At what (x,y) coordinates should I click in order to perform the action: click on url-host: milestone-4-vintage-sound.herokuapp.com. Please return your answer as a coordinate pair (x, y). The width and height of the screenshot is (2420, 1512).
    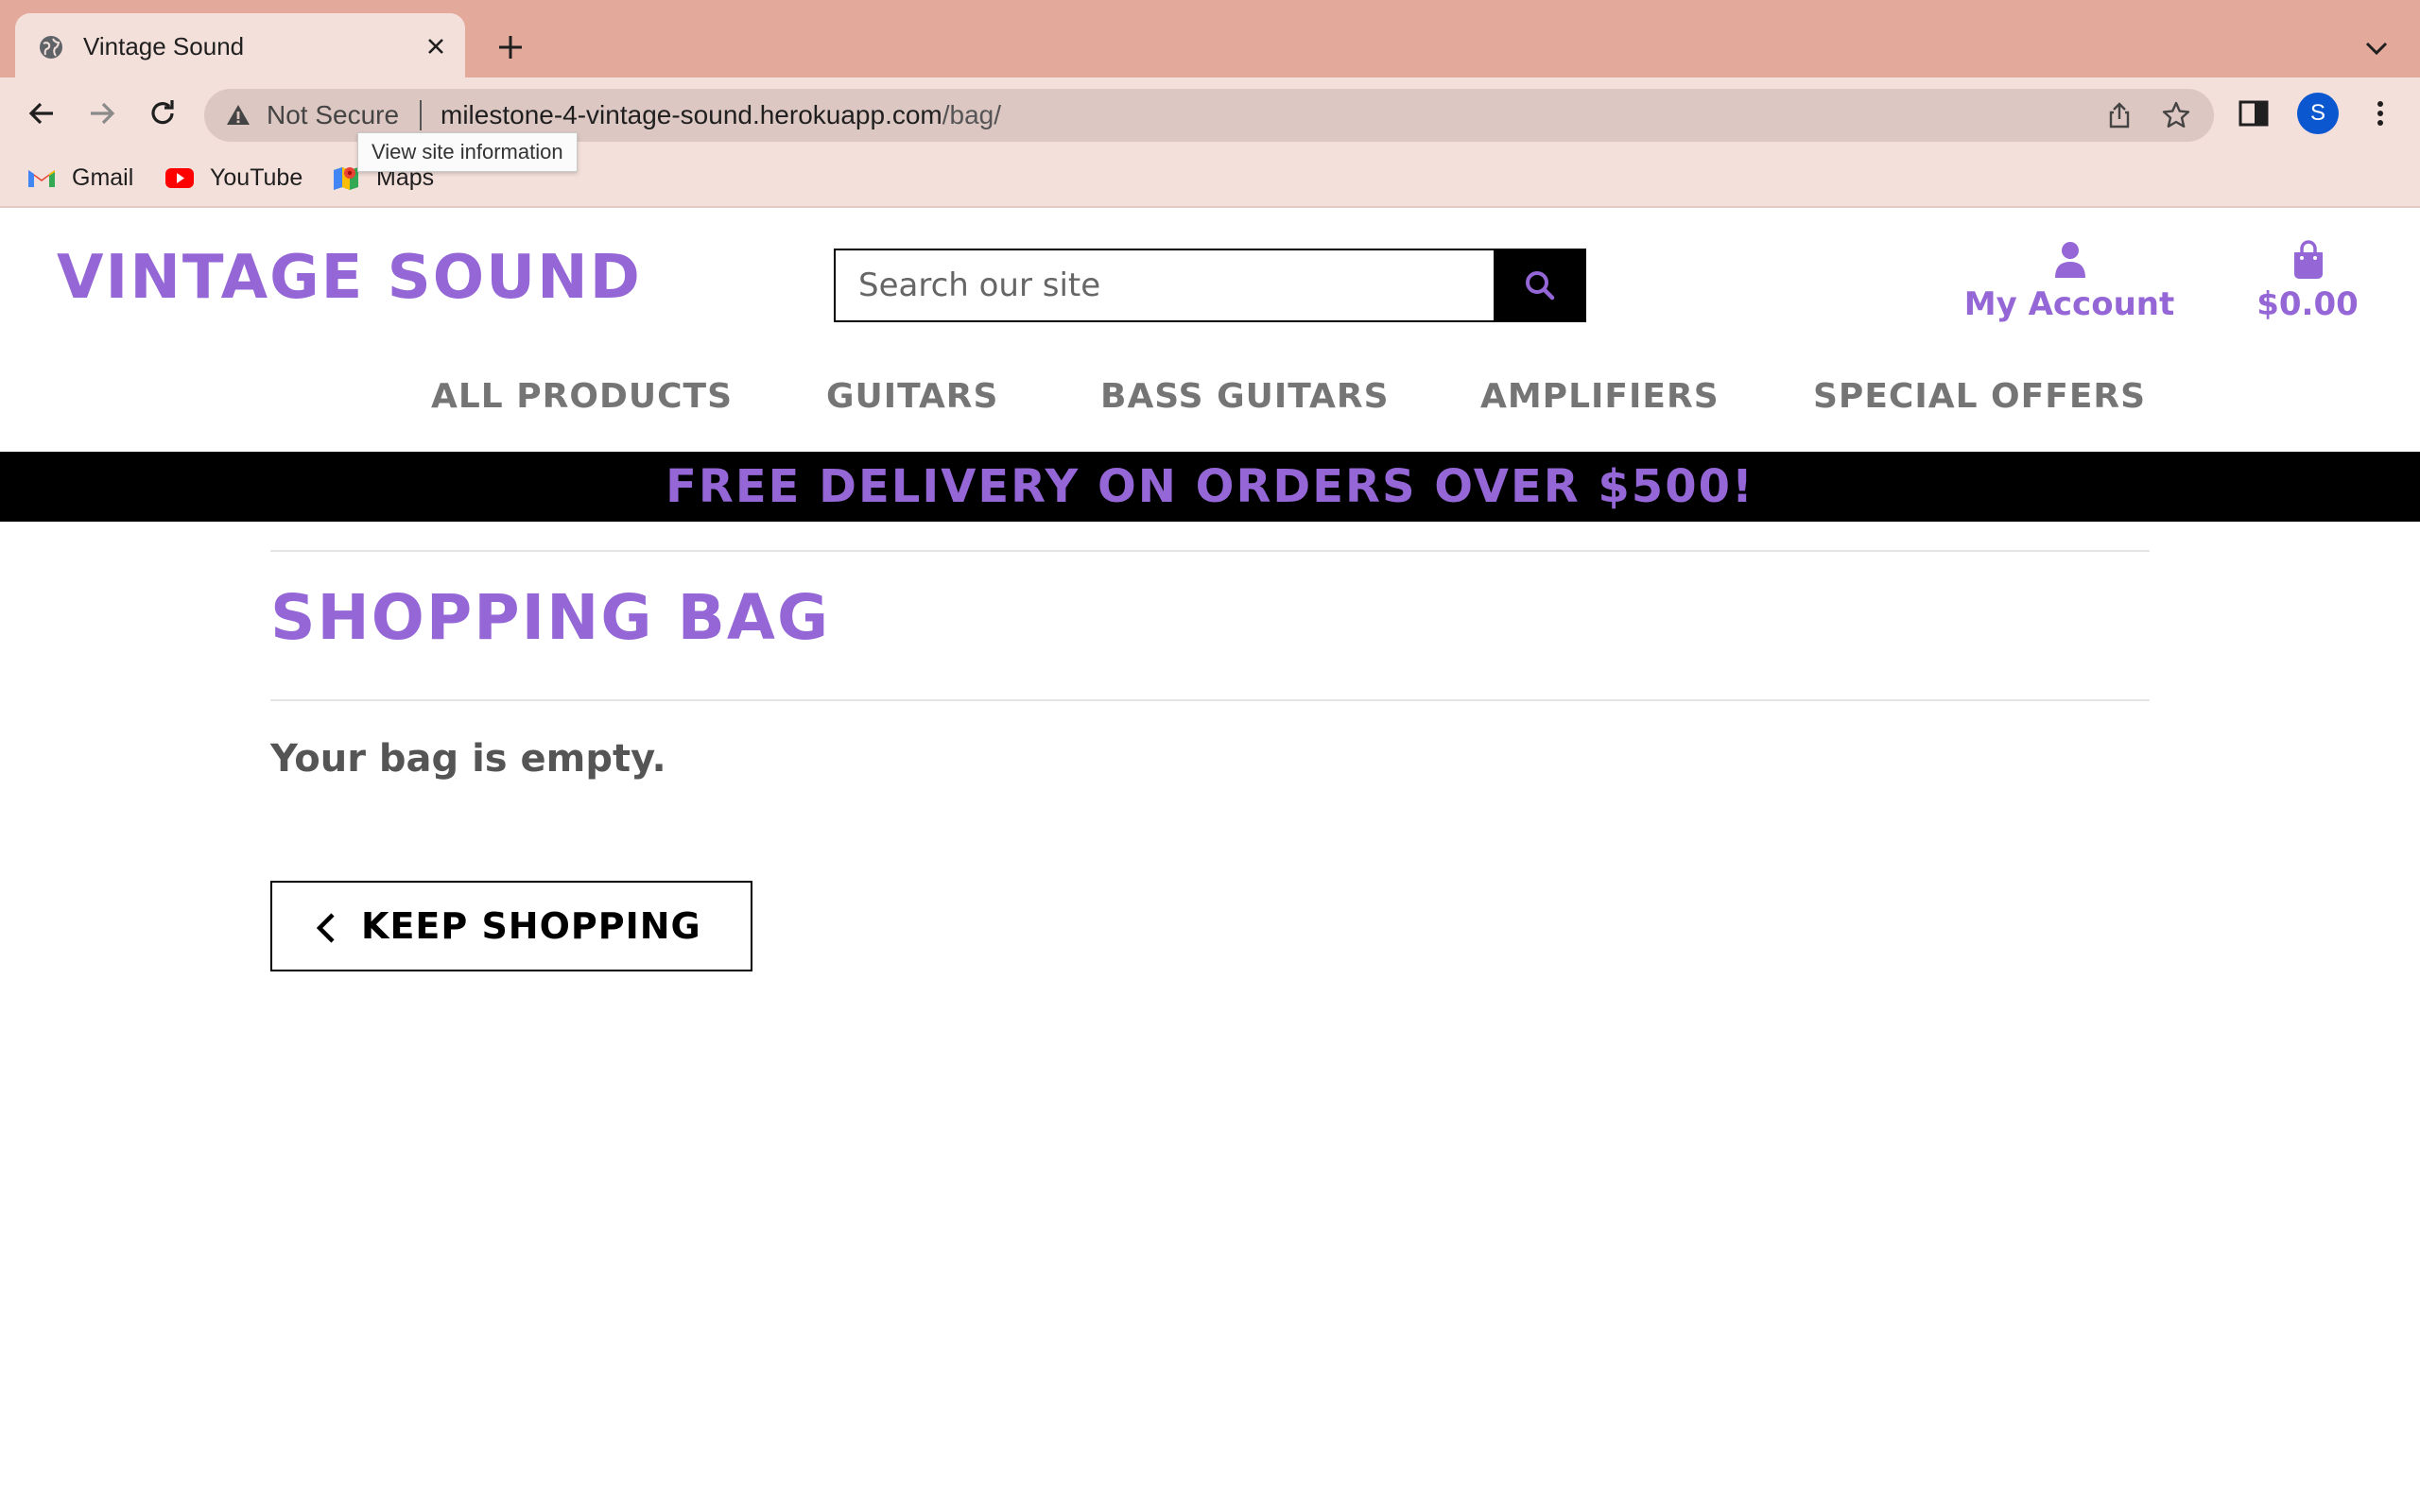
    Looking at the image, I should click on (691, 114).